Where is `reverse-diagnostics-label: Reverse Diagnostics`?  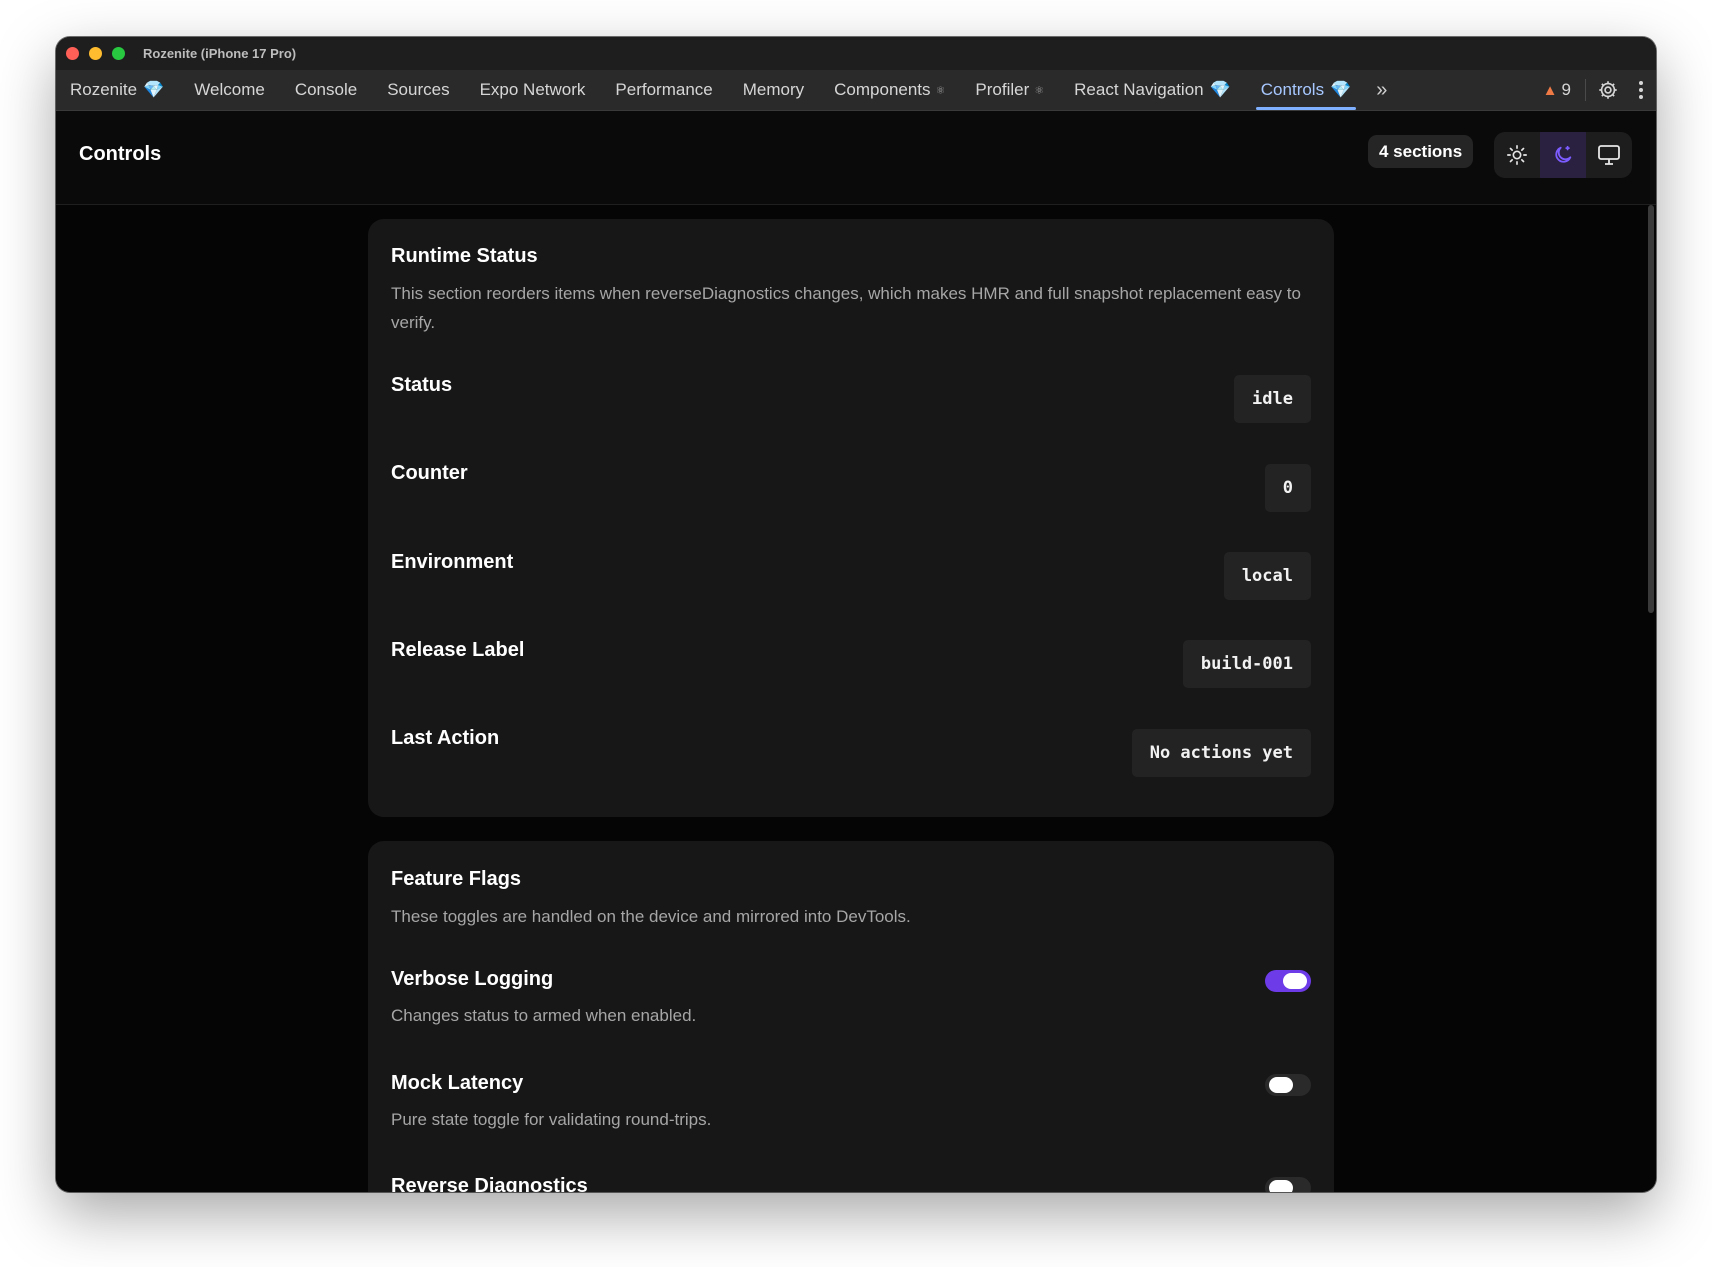
reverse-diagnostics-label: Reverse Diagnostics is located at coordinates (489, 1183).